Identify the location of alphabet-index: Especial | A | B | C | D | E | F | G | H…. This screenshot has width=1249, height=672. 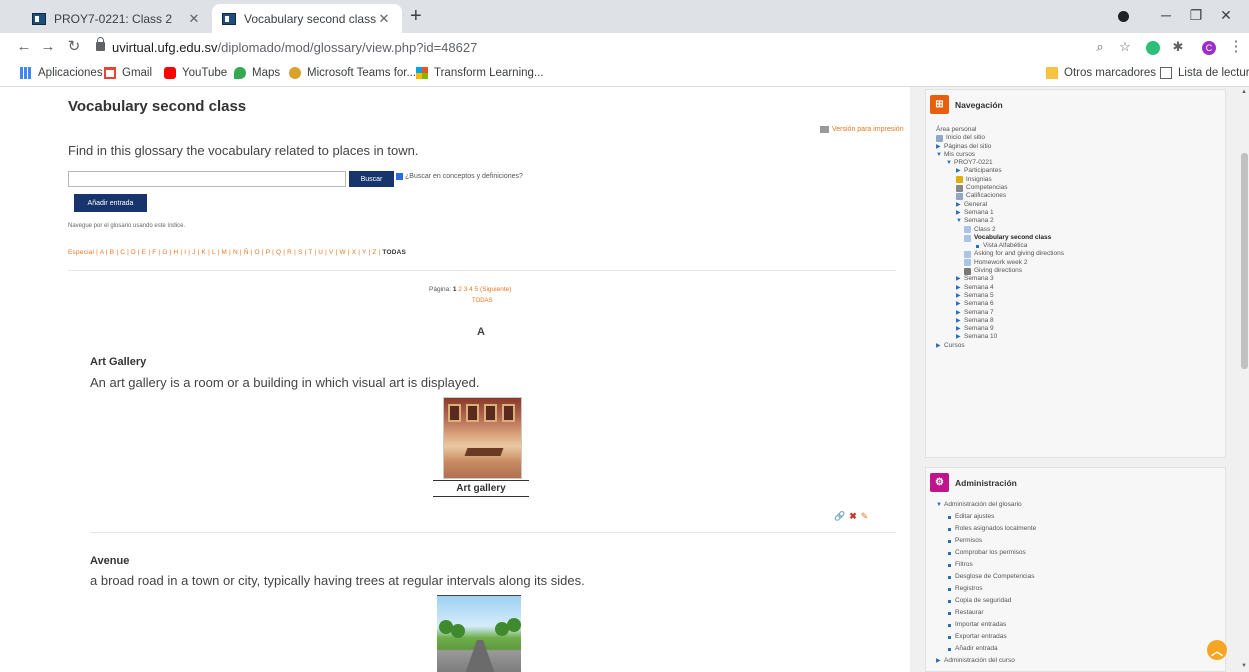
(237, 252).